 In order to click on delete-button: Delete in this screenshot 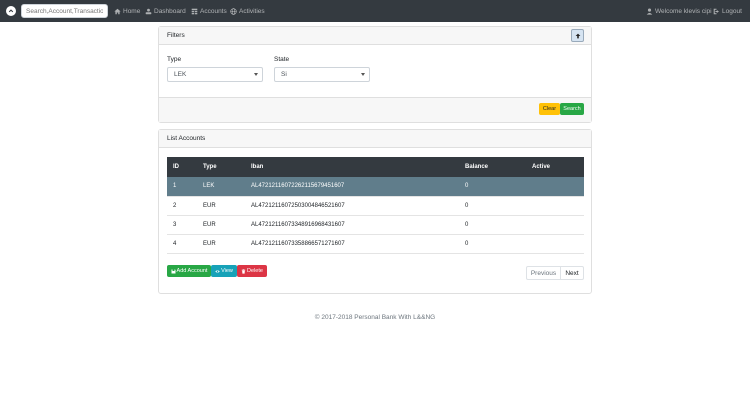, I will do `click(252, 271)`.